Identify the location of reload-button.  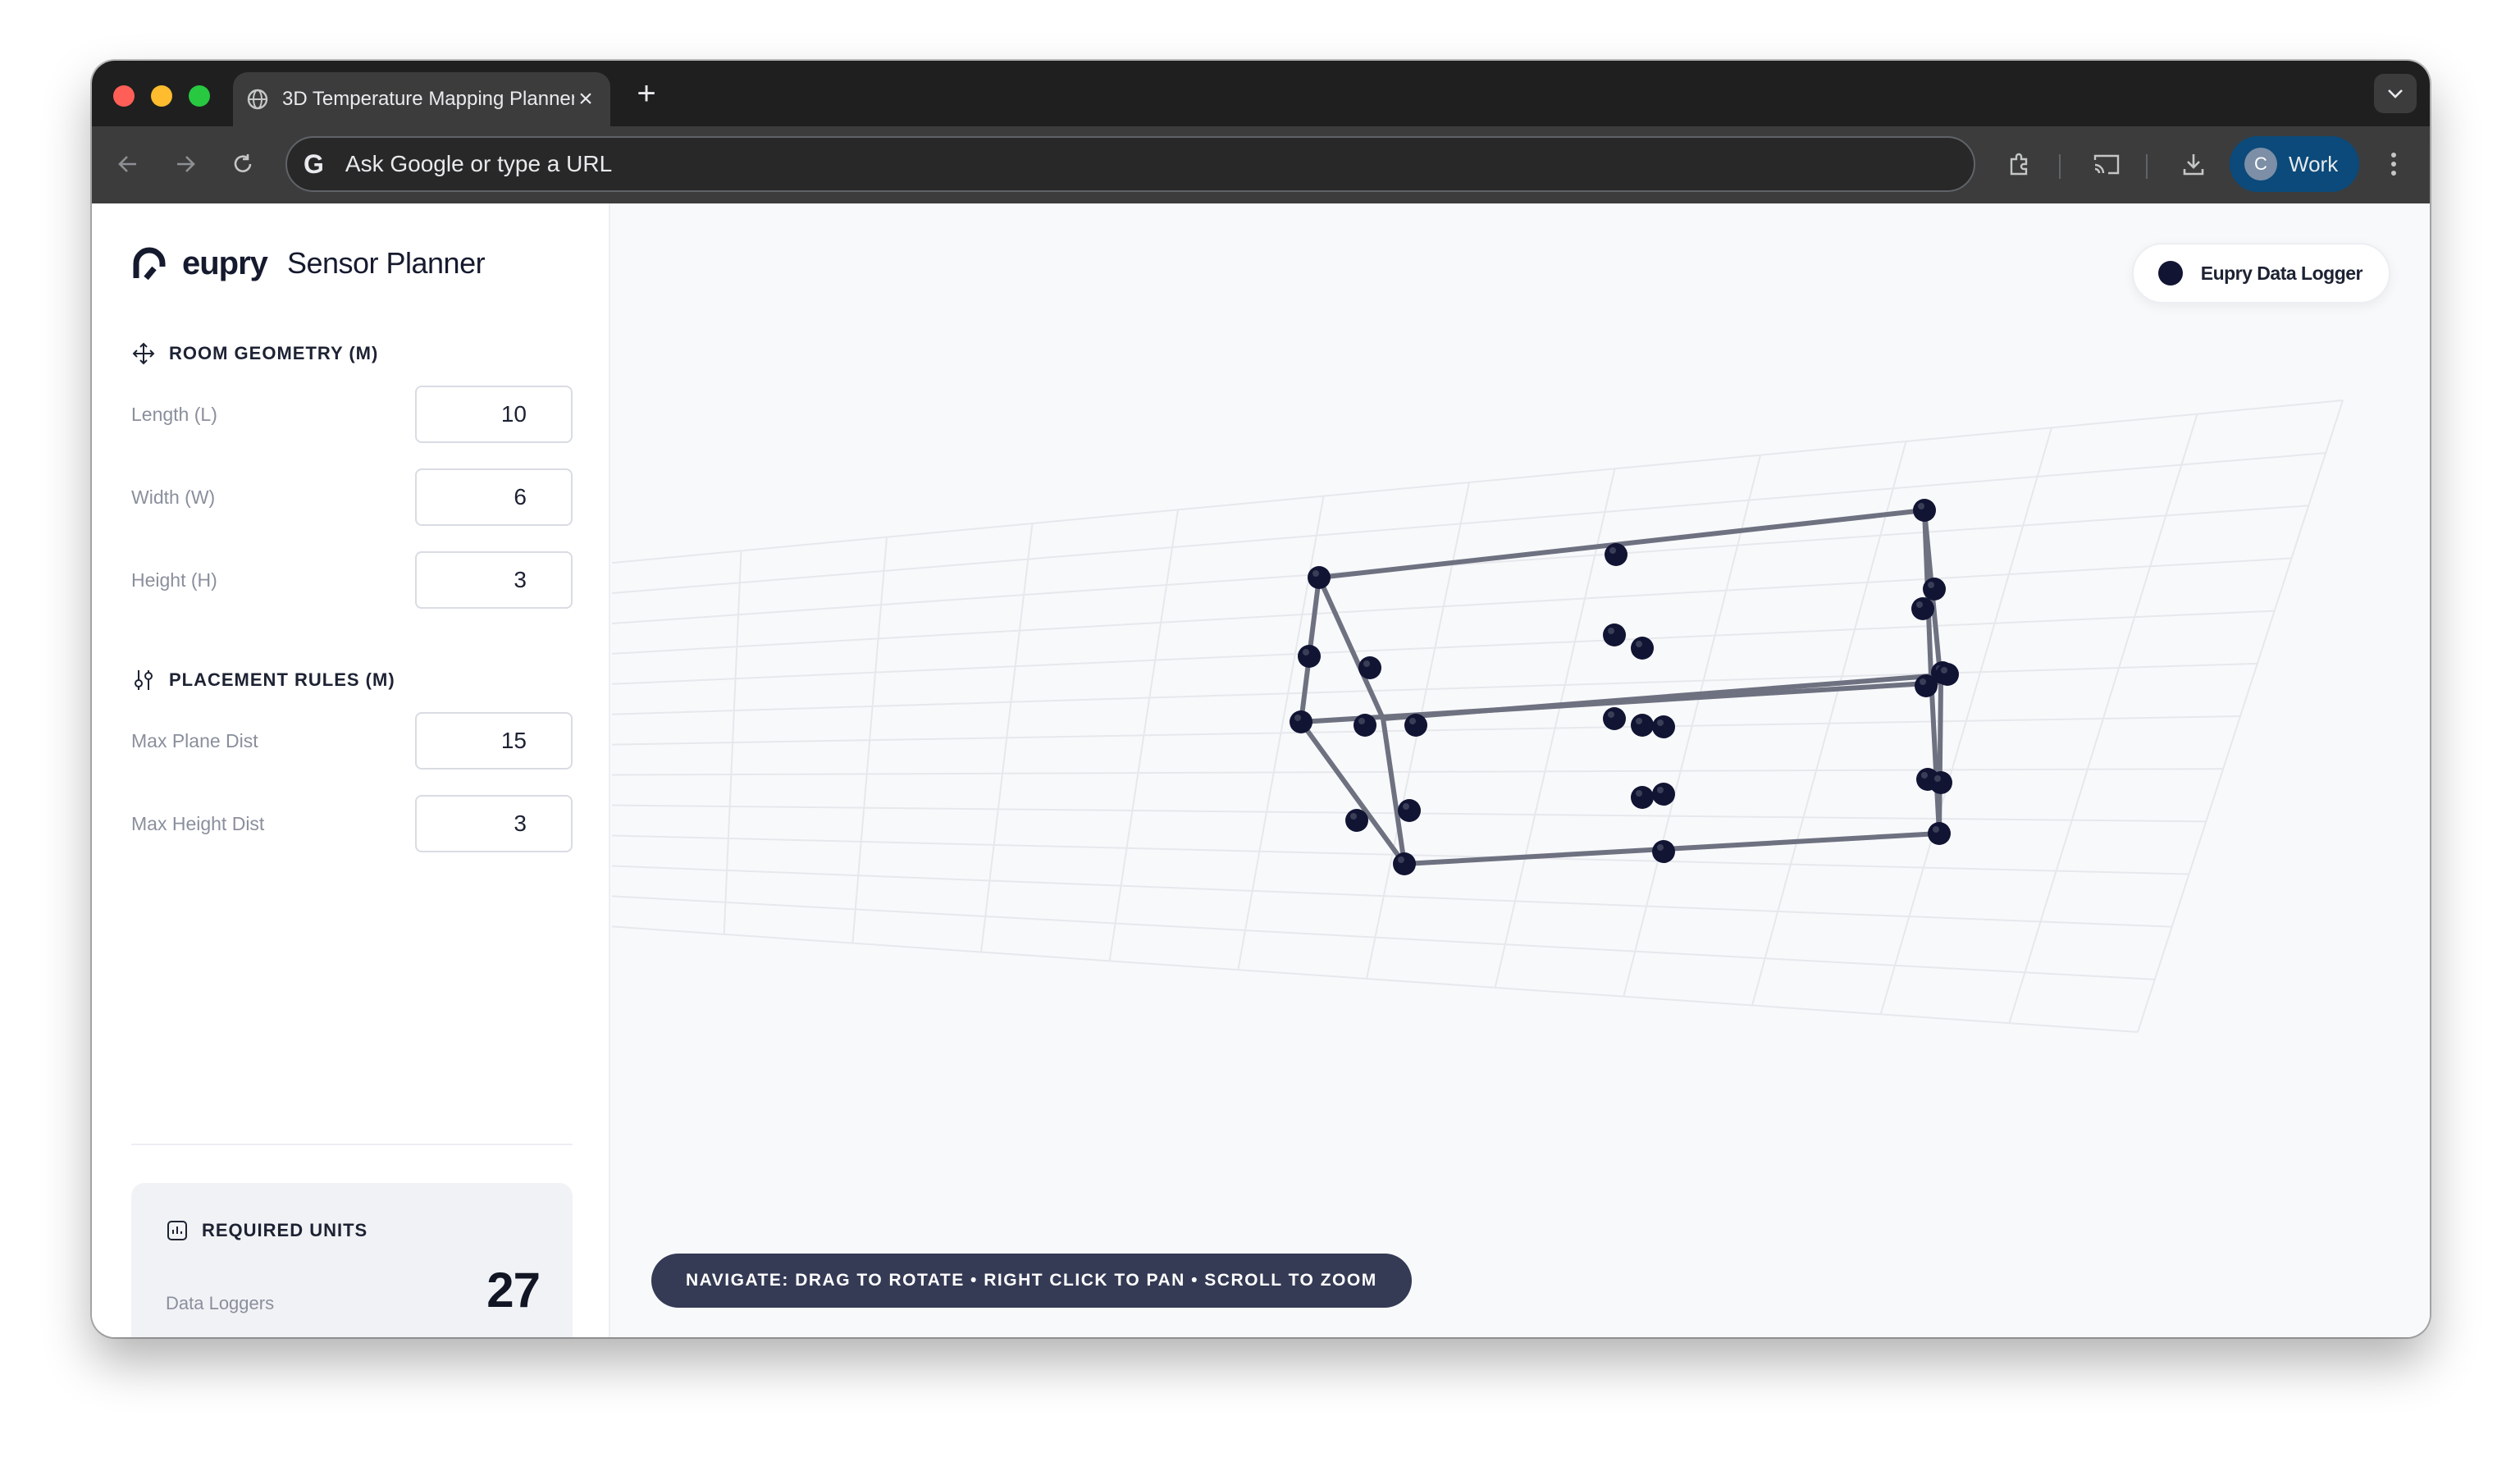
(243, 164).